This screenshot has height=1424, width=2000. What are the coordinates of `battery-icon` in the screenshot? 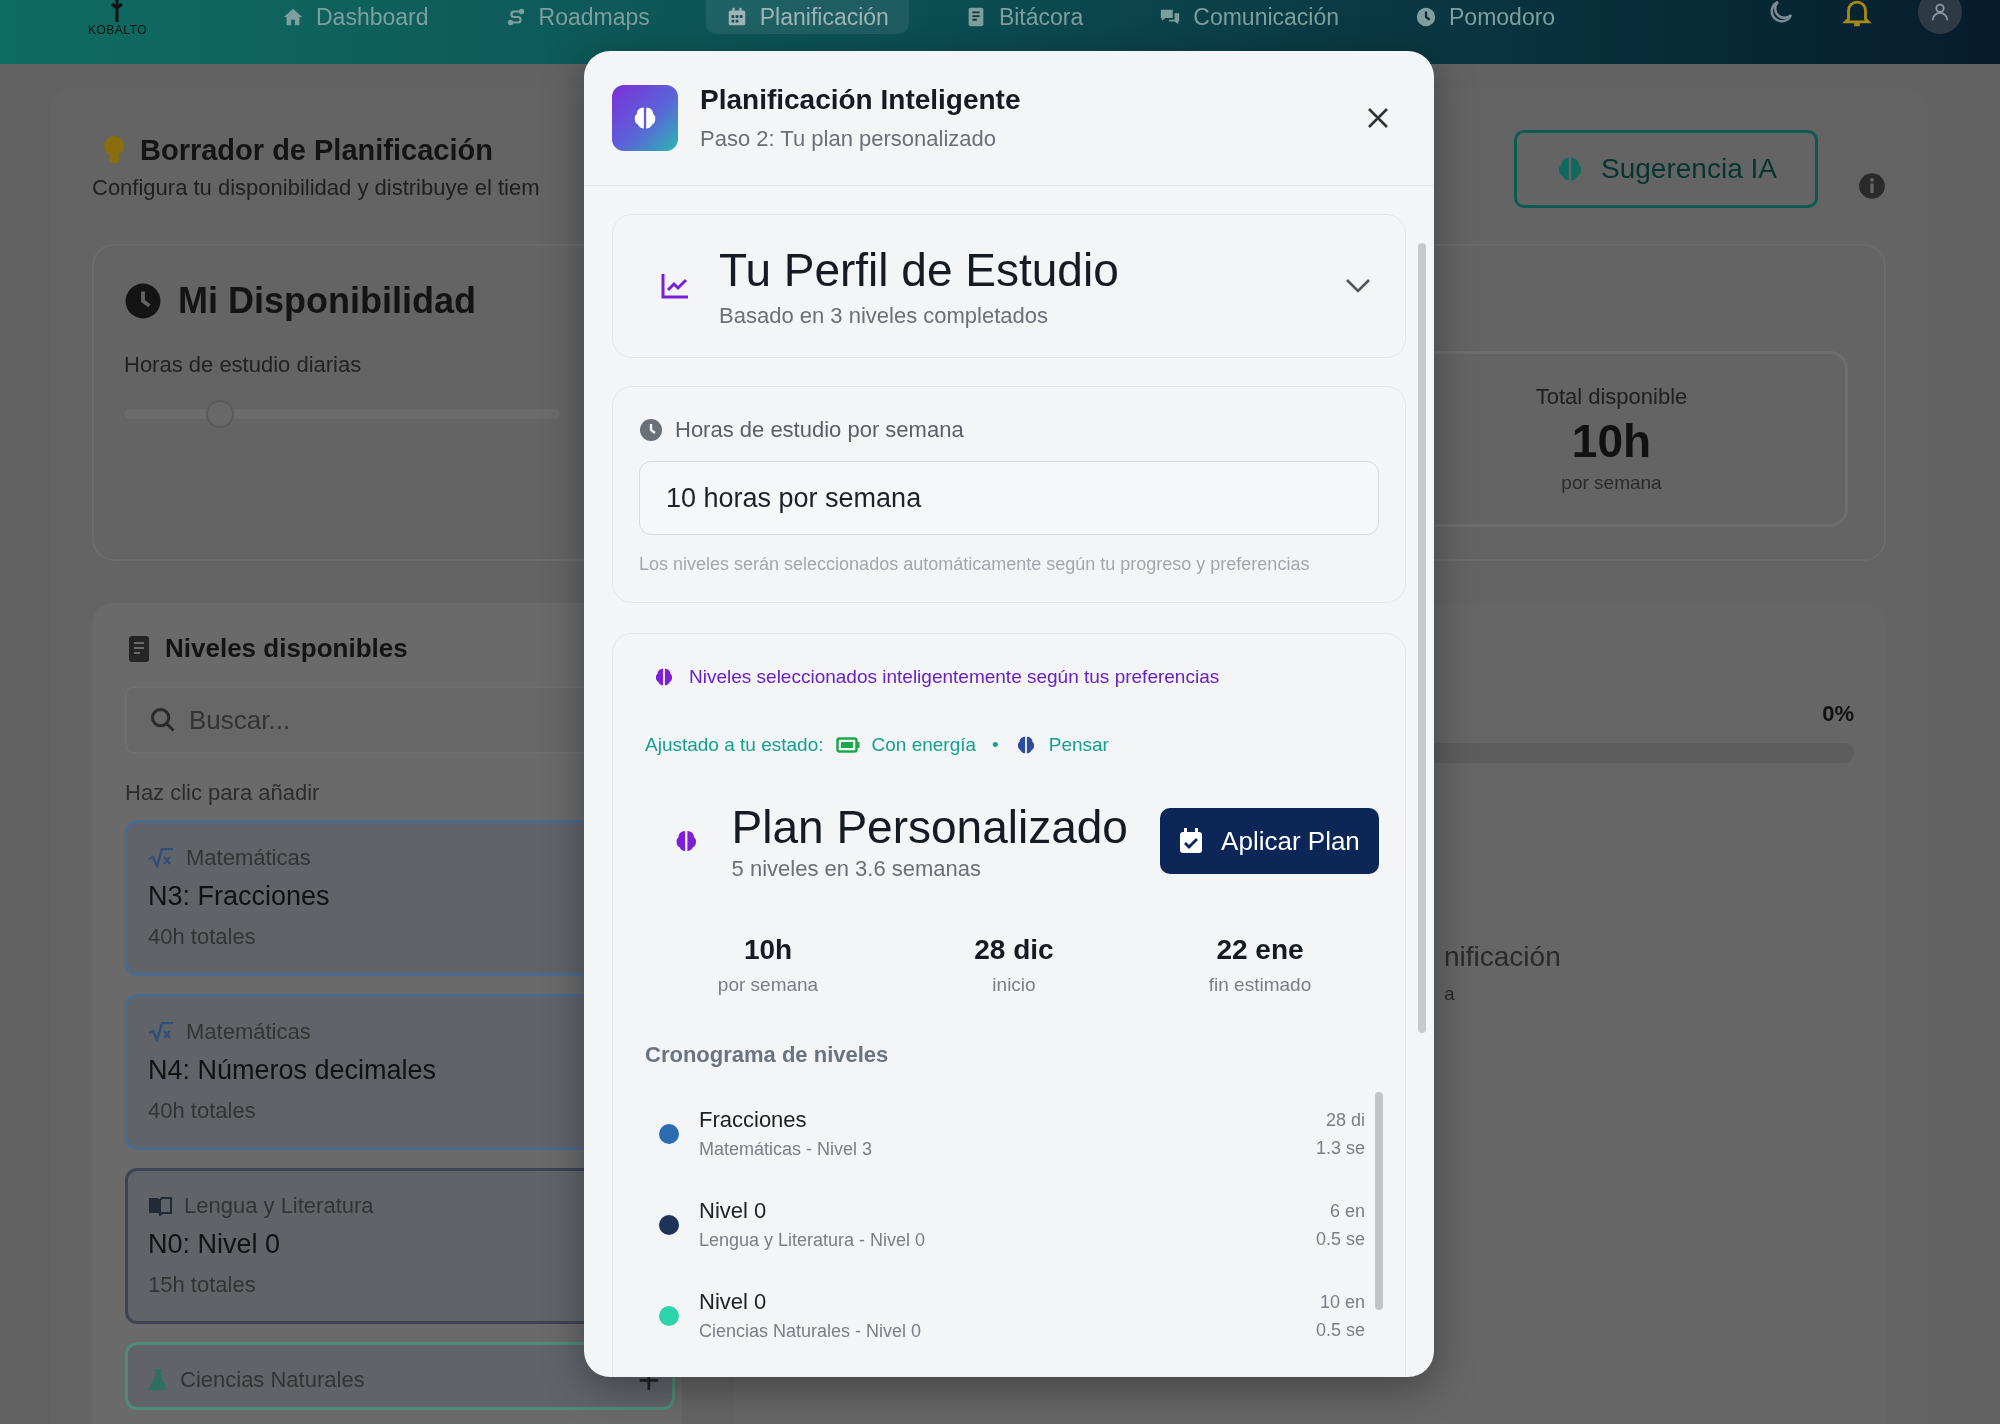 It's located at (847, 745).